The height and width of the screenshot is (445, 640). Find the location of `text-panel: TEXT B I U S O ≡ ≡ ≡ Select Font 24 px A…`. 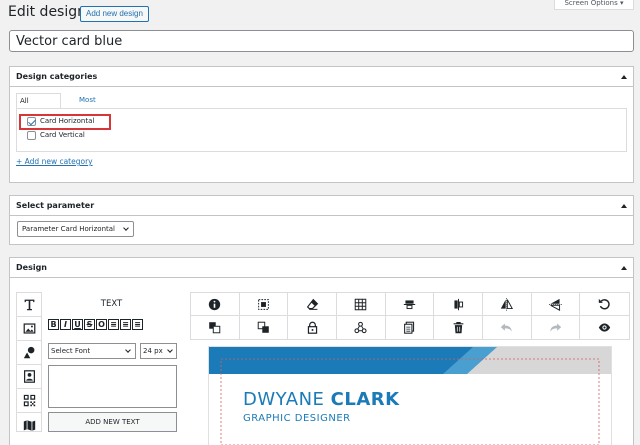

text-panel: TEXT B I U S O ≡ ≡ ≡ Select Font 24 px A… is located at coordinates (111, 362).